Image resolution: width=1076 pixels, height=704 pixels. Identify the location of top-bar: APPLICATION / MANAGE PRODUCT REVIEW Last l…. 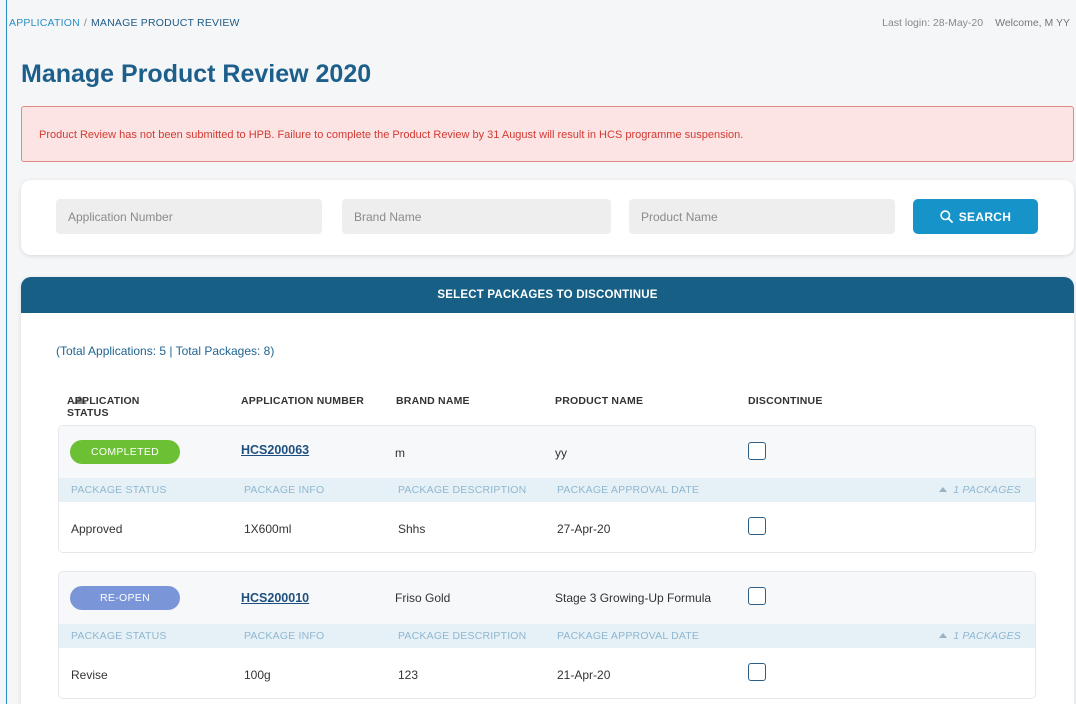
(541, 20).